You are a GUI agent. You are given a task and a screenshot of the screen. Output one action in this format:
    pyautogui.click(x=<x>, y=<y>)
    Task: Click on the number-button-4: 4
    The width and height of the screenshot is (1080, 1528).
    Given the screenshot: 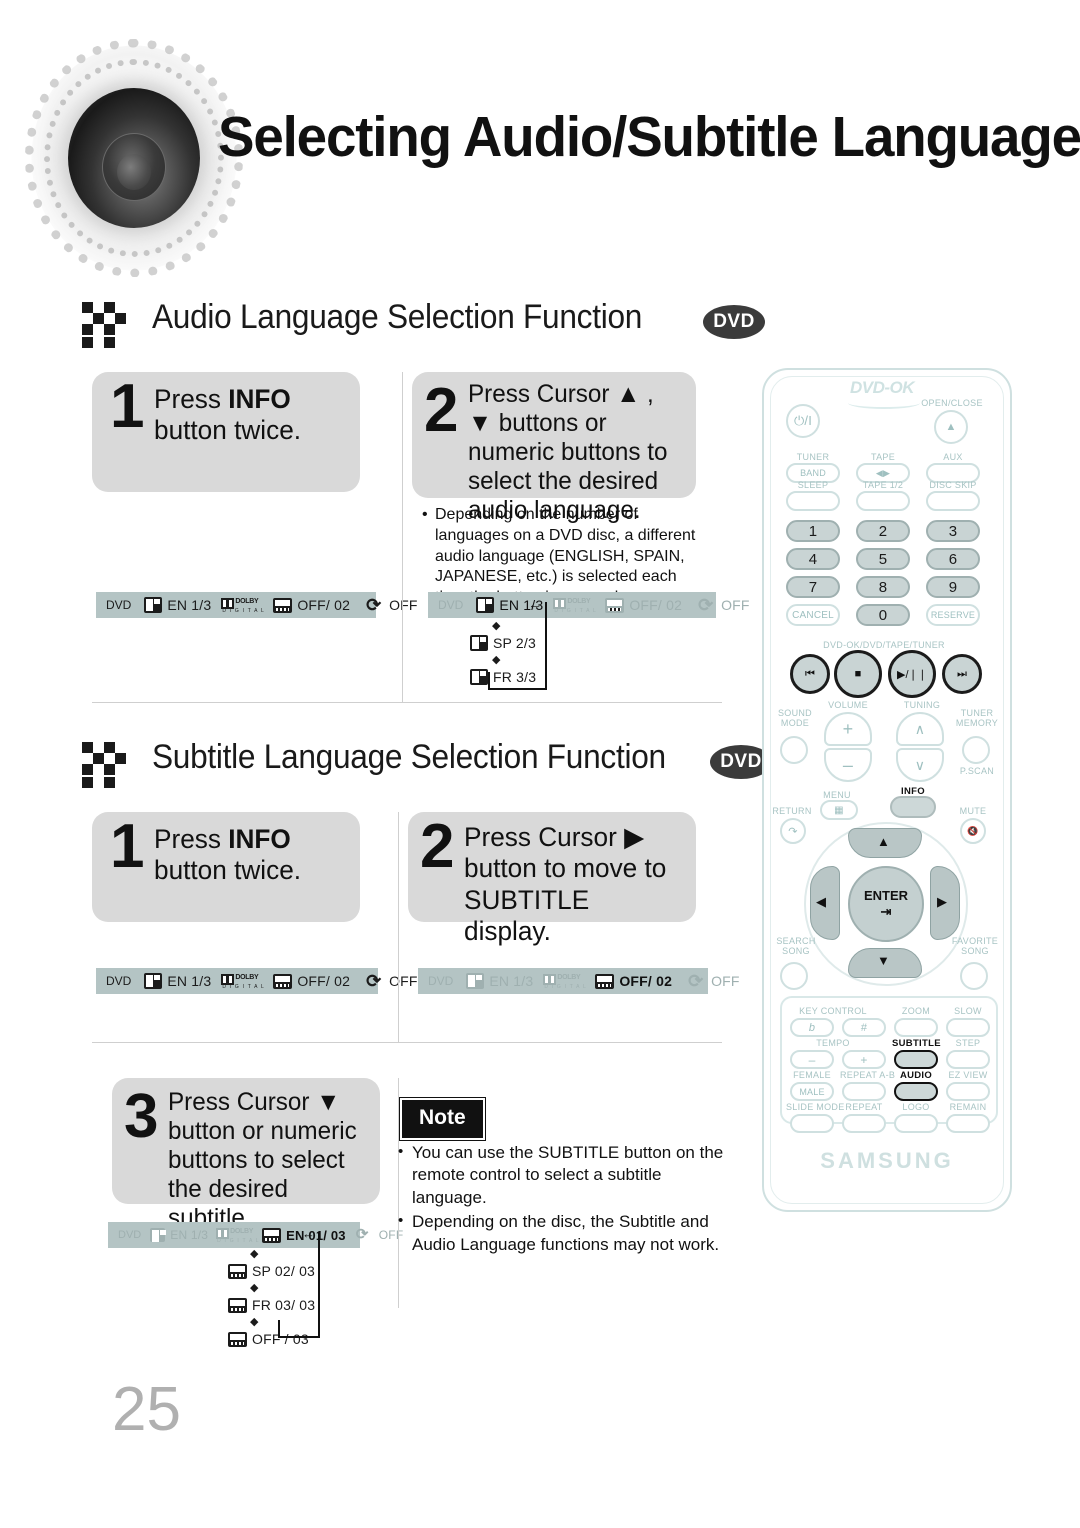 What is the action you would take?
    pyautogui.click(x=813, y=559)
    